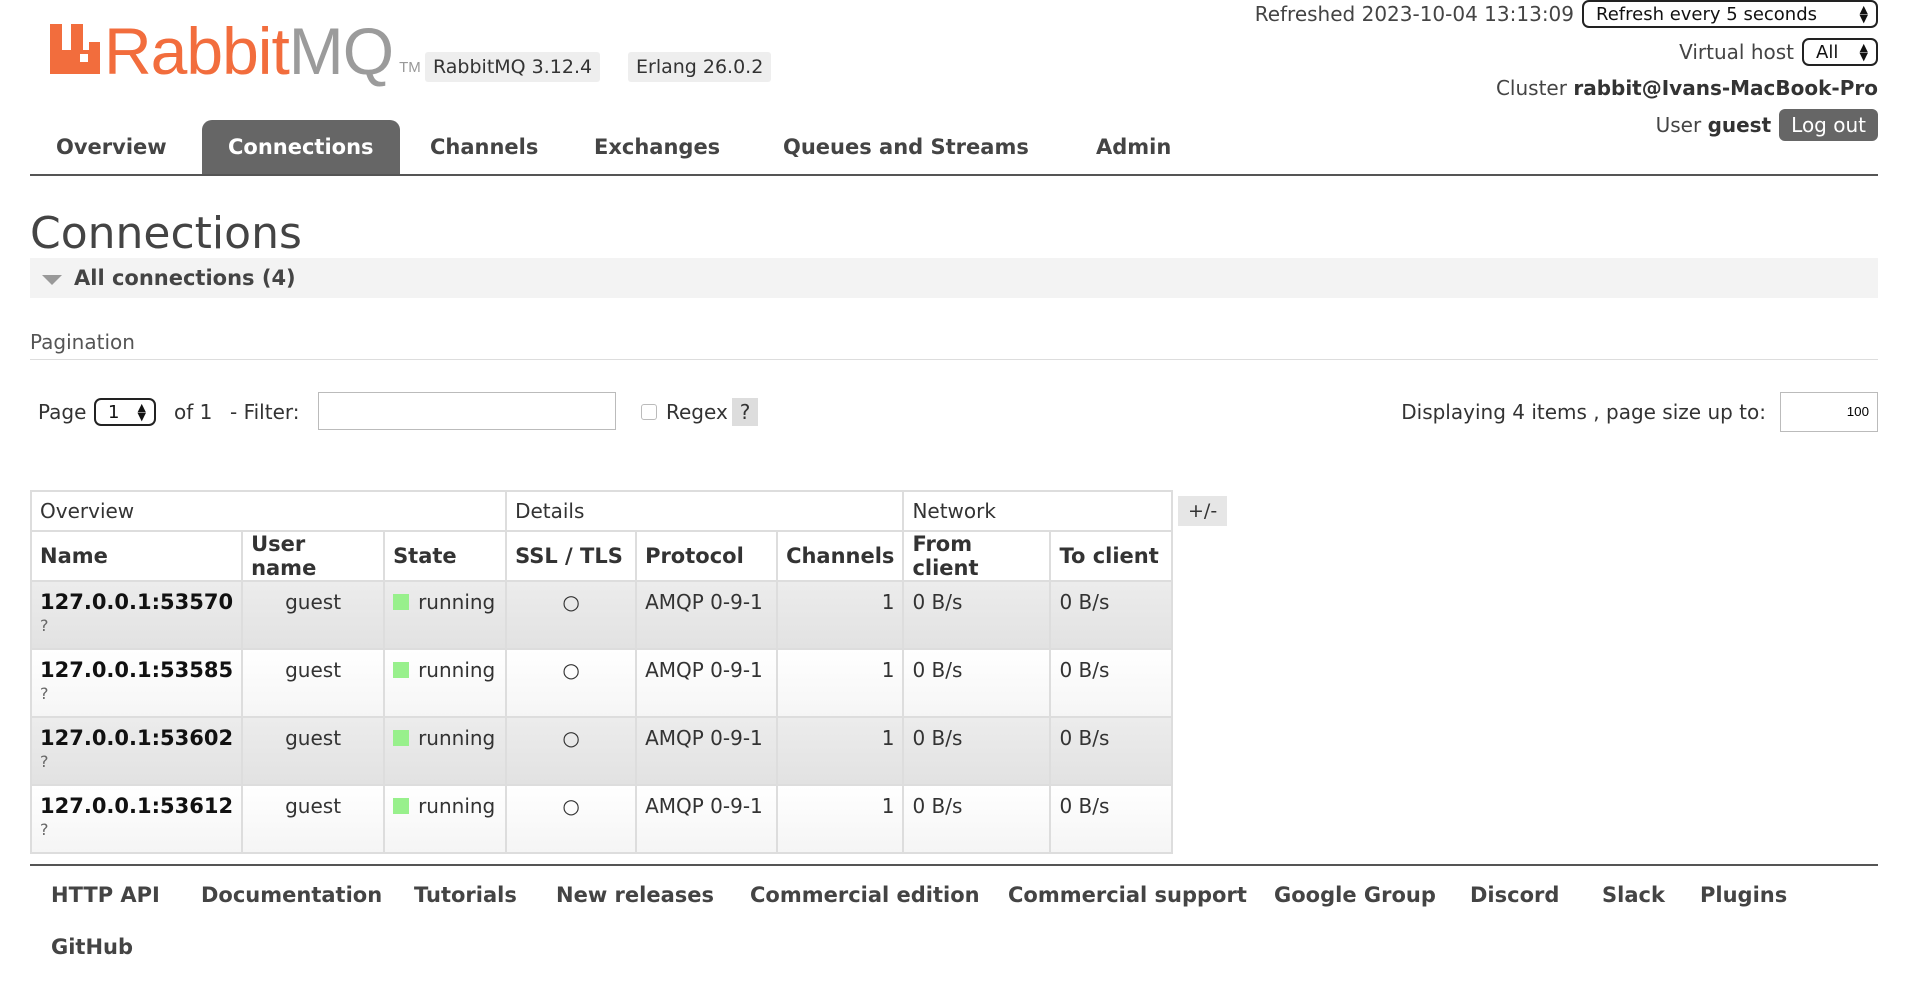  Describe the element at coordinates (649, 412) in the screenshot. I see `regex-checkbox` at that location.